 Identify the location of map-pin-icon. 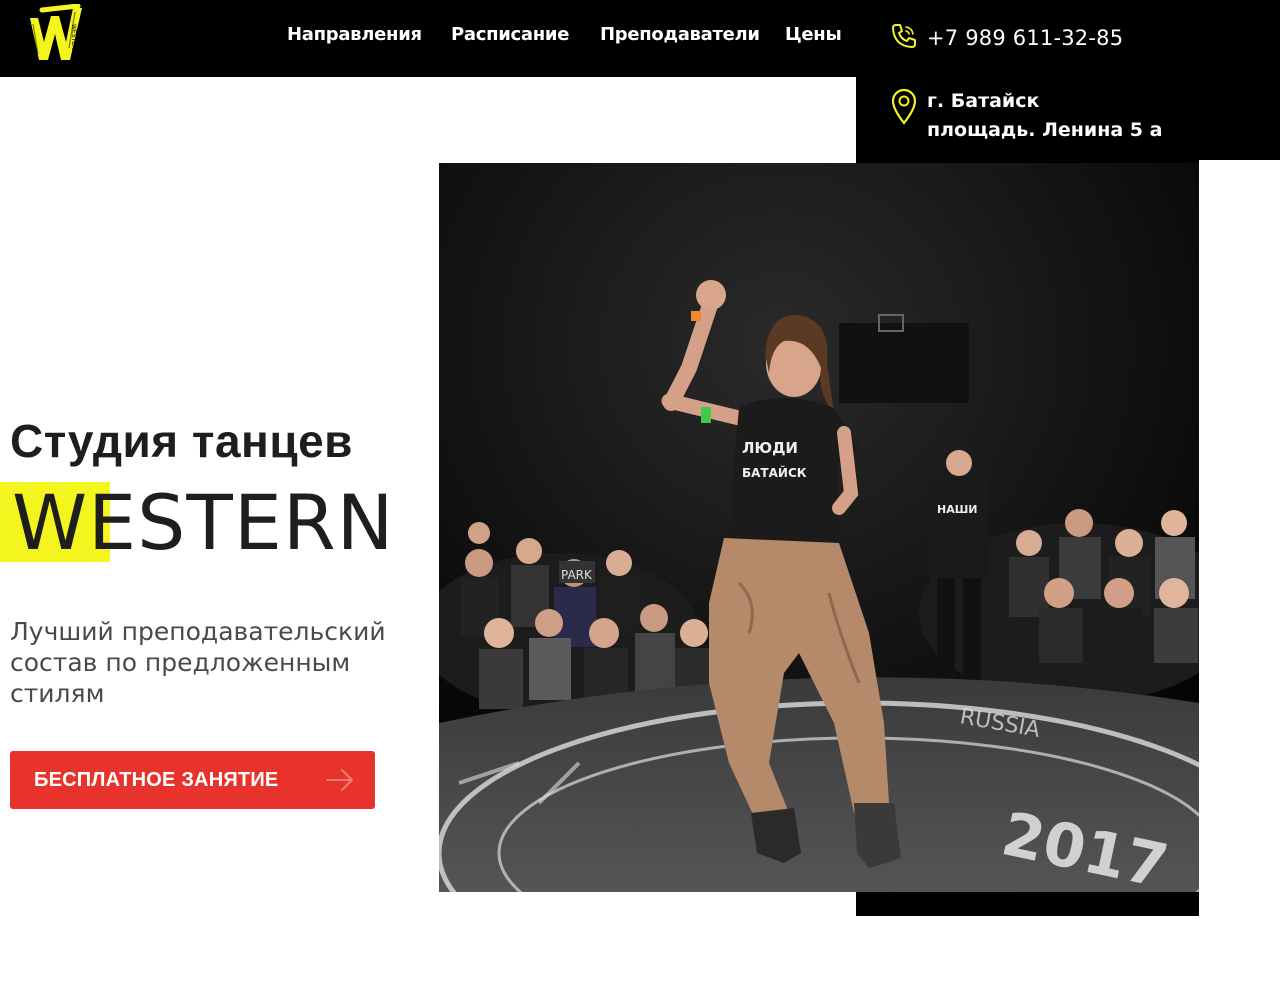
(904, 116).